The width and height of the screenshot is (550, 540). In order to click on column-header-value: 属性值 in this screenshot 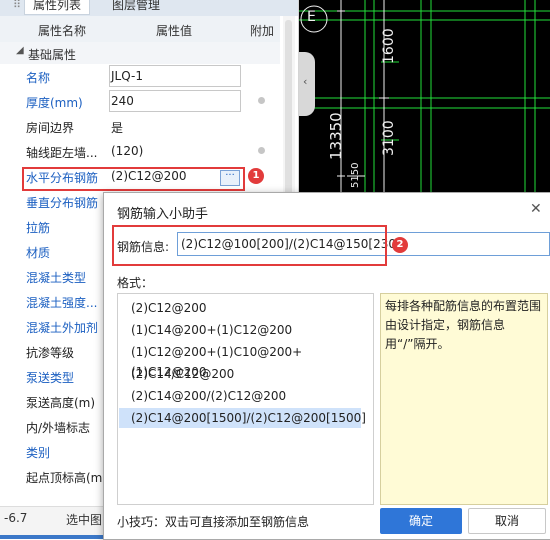, I will do `click(174, 31)`.